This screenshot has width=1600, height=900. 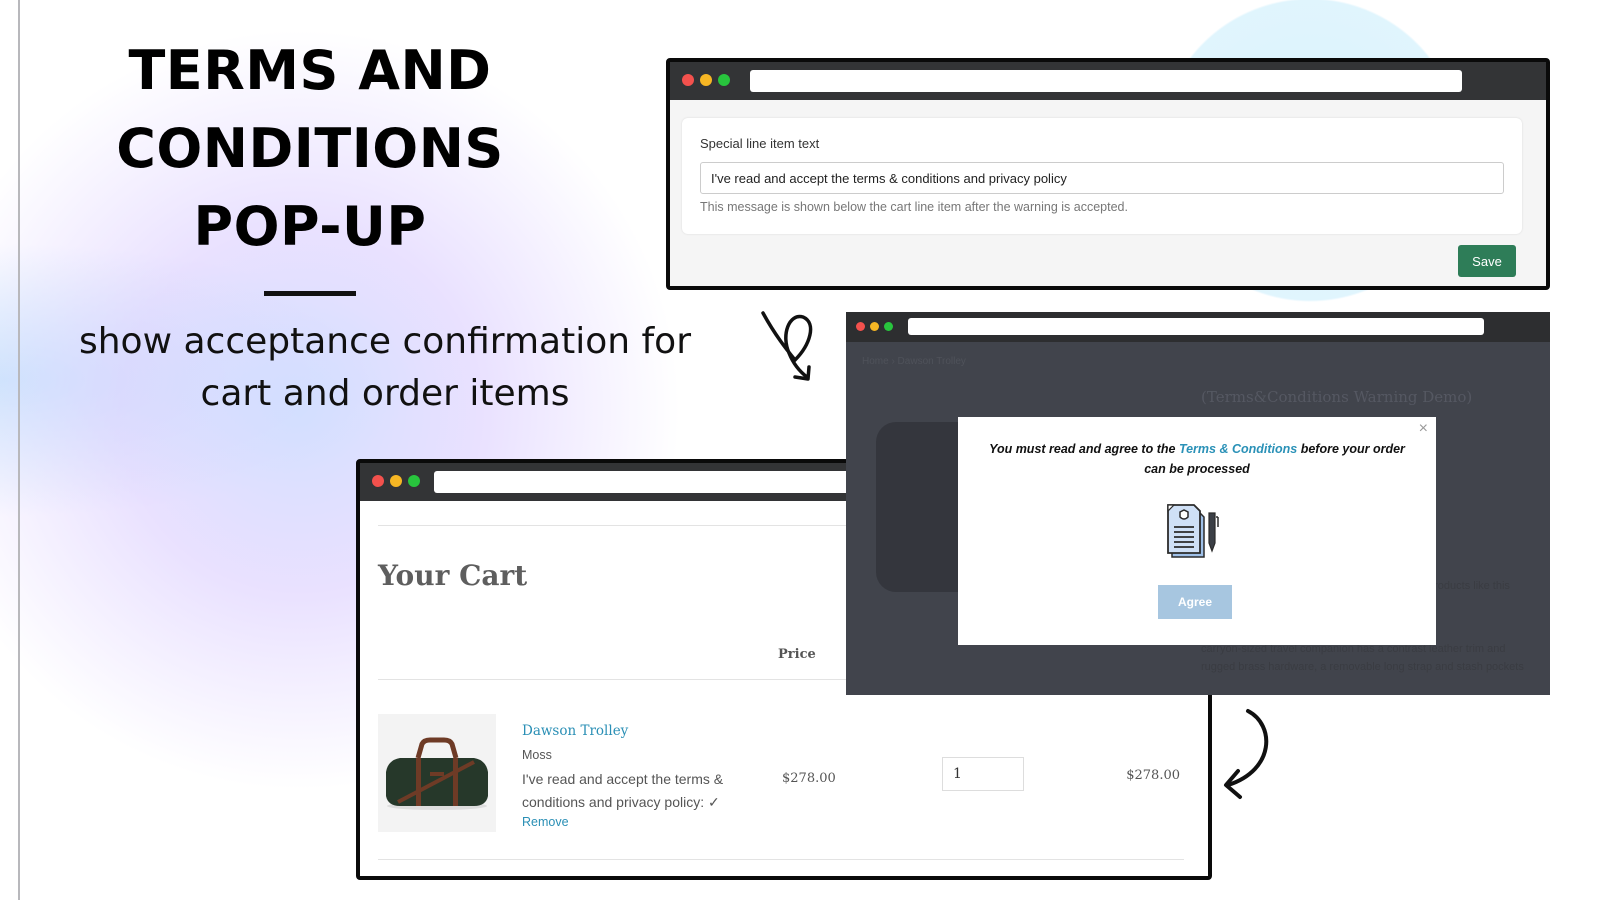 I want to click on product-image, so click(x=437, y=773).